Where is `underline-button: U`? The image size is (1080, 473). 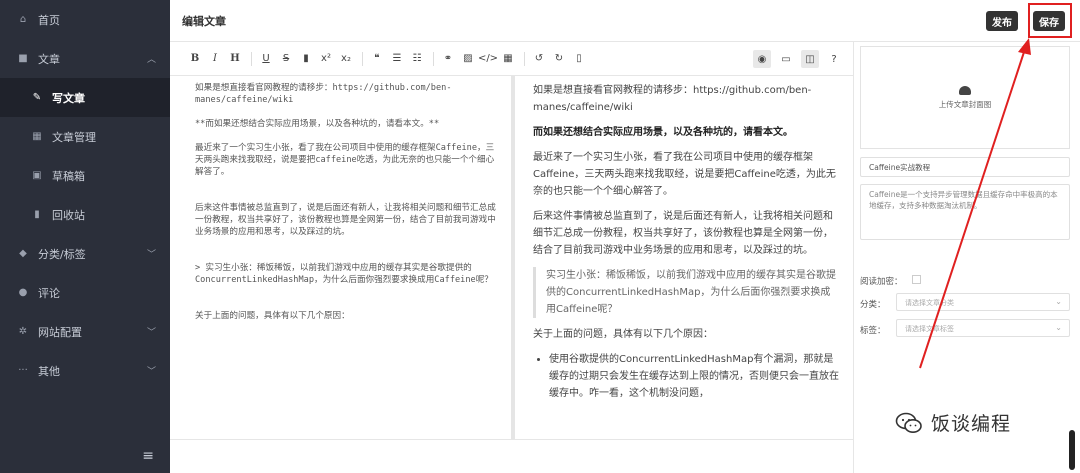 underline-button: U is located at coordinates (266, 59).